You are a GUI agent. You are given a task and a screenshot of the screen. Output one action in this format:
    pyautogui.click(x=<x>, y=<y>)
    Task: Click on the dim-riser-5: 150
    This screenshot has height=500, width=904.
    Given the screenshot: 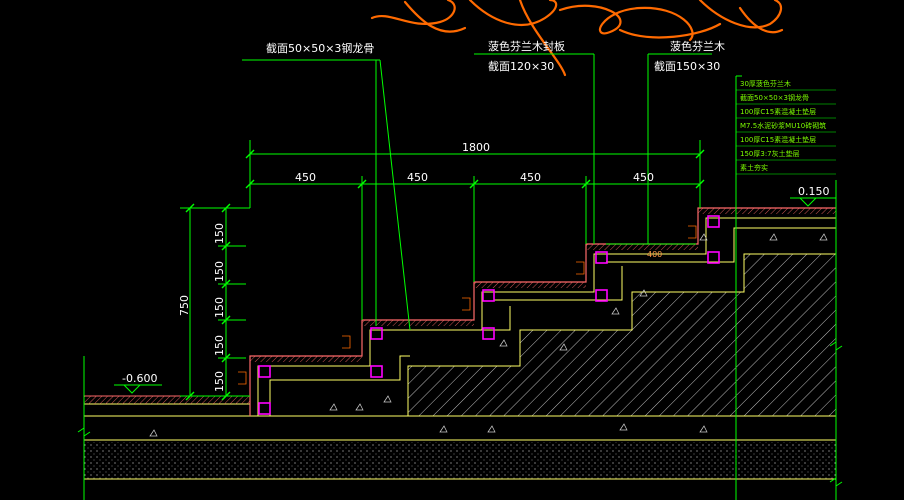 What is the action you would take?
    pyautogui.click(x=219, y=381)
    